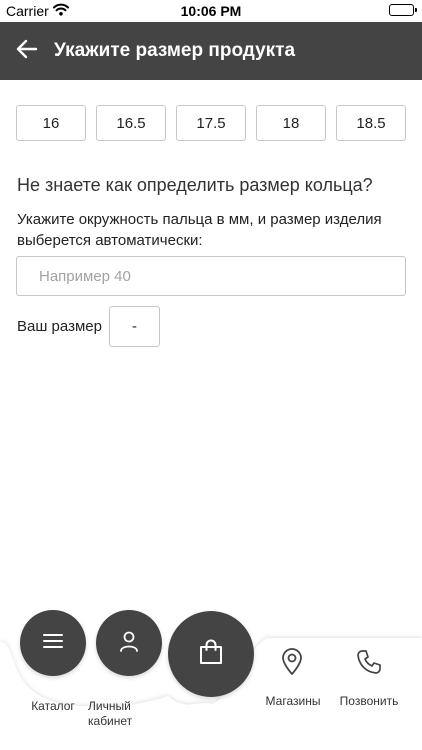  I want to click on help-title: Не знаете как определить размер кольца?, so click(195, 185).